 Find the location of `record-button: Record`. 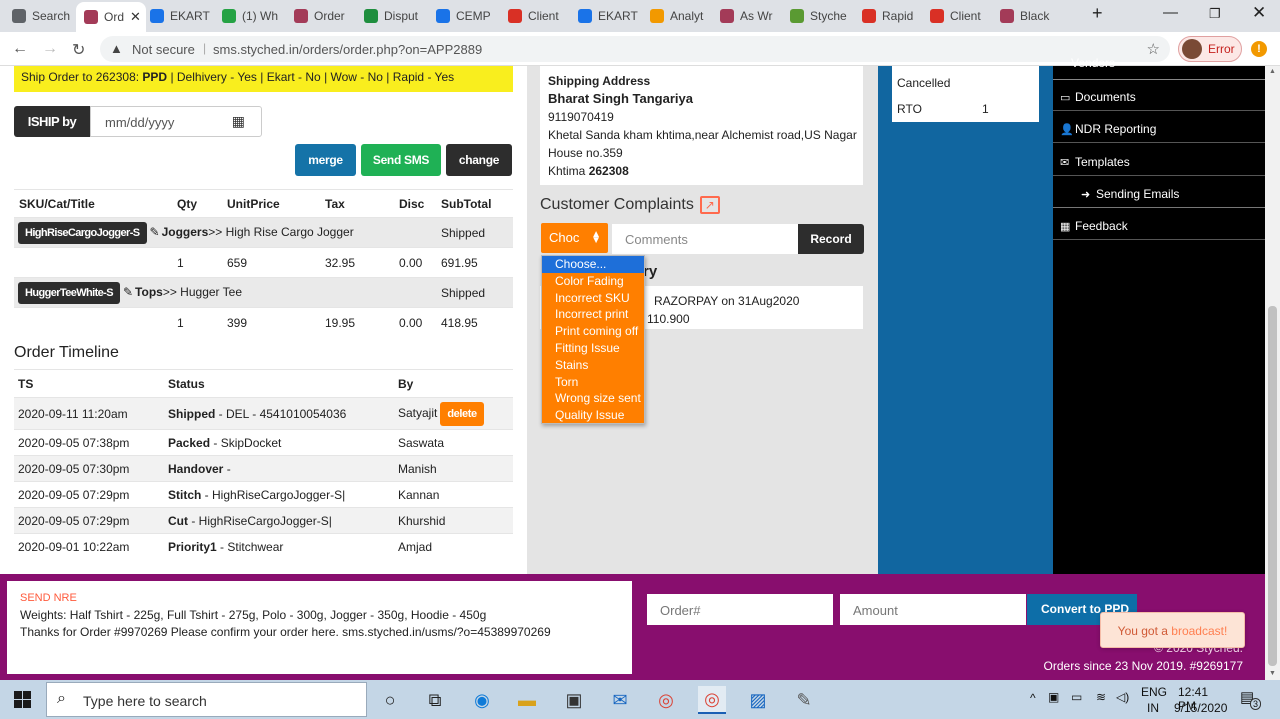

record-button: Record is located at coordinates (831, 239).